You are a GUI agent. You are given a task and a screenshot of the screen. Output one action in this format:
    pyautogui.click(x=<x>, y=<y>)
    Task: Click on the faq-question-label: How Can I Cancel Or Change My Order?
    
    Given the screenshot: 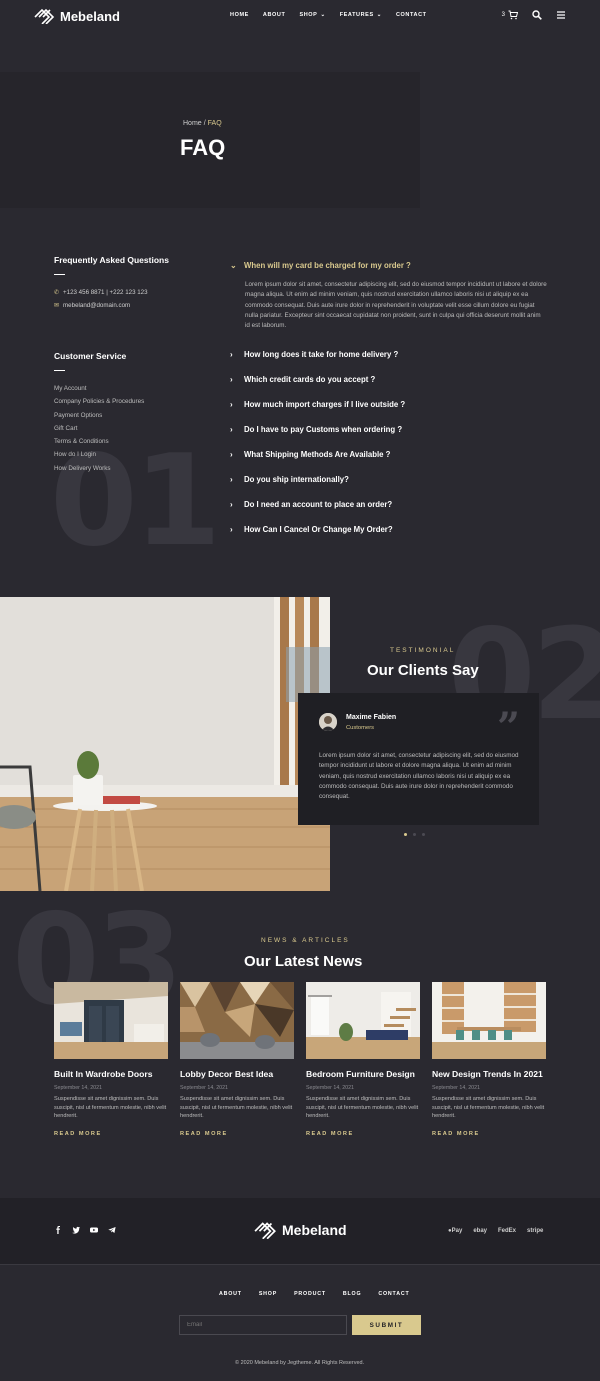 What is the action you would take?
    pyautogui.click(x=318, y=529)
    